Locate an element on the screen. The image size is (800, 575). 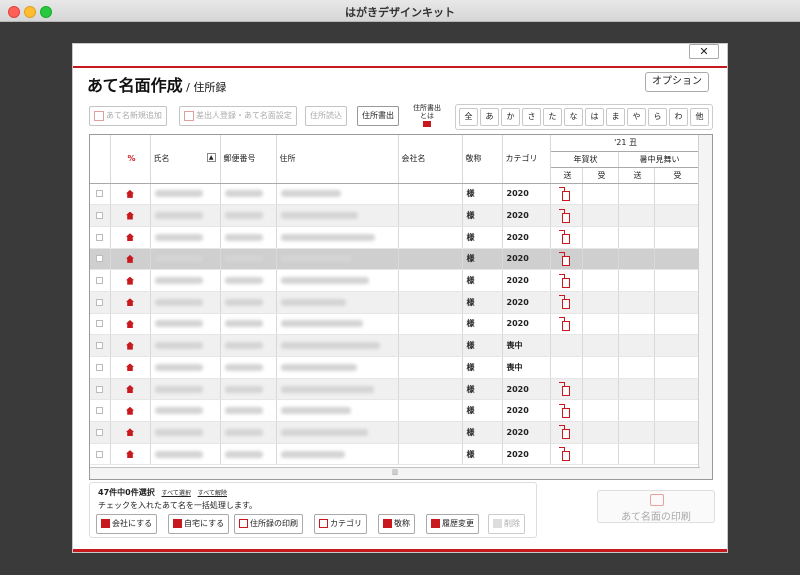
table-row: 様 喪中 is located at coordinates (394, 367).